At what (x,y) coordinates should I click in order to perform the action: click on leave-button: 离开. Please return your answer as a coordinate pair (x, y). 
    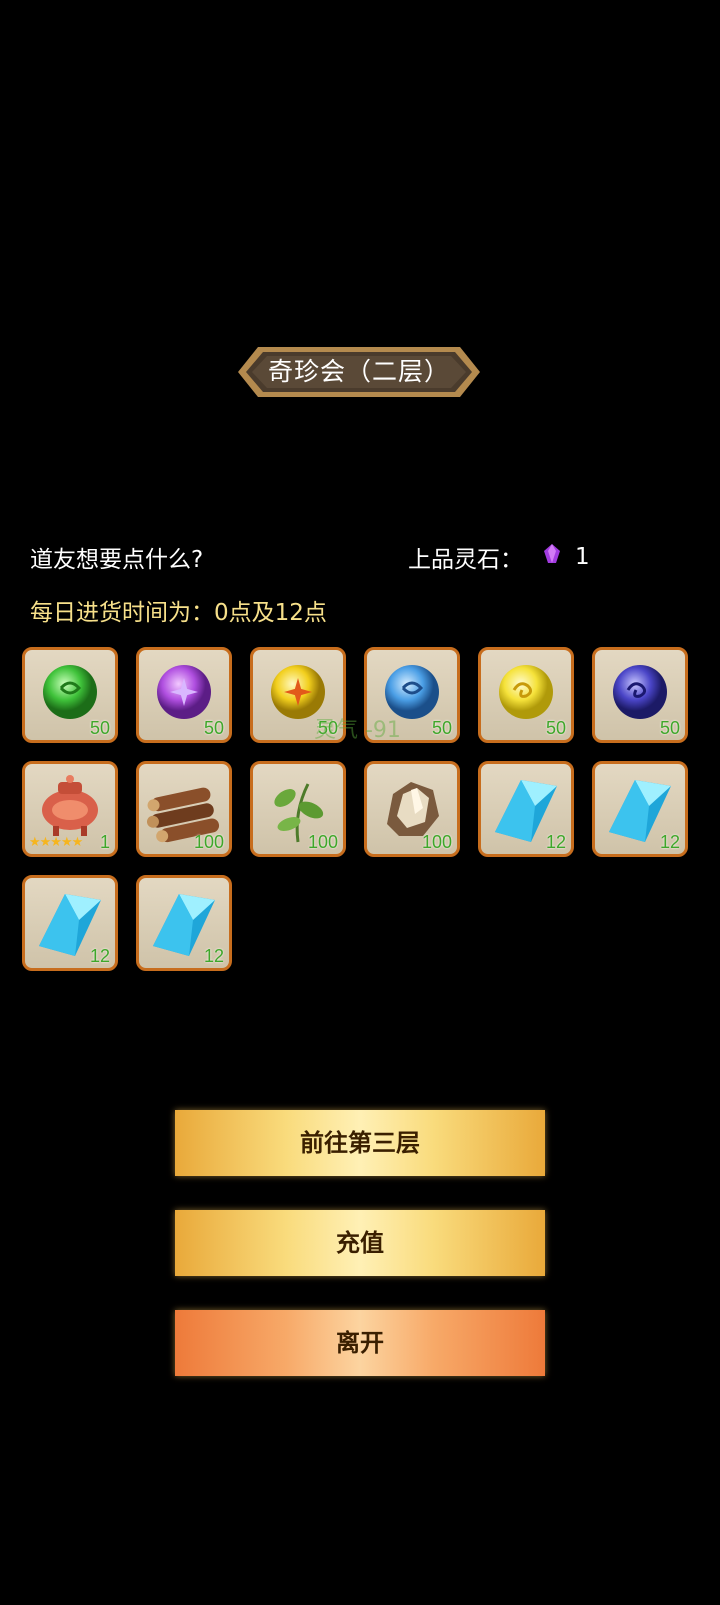
    Looking at the image, I should click on (360, 1343).